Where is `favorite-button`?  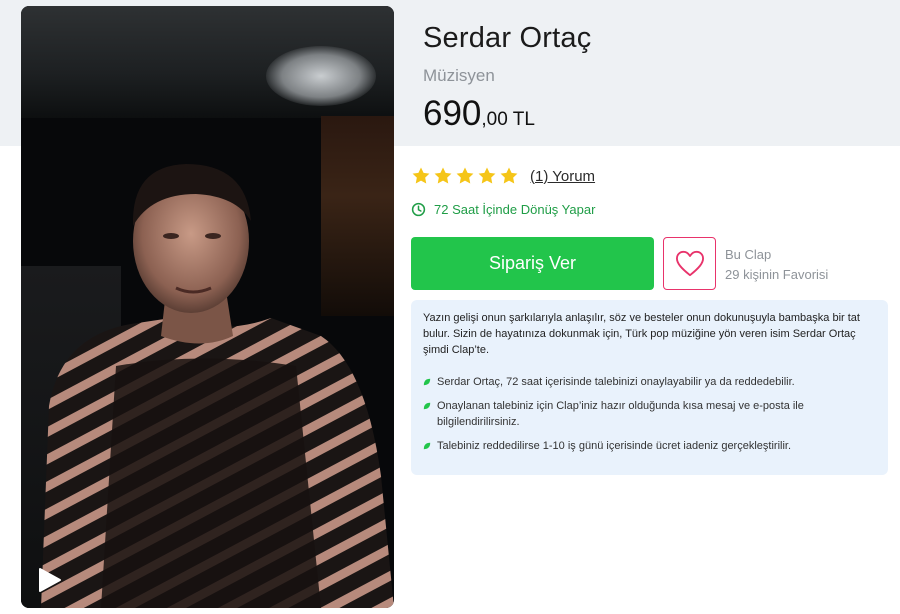
favorite-button is located at coordinates (689, 263).